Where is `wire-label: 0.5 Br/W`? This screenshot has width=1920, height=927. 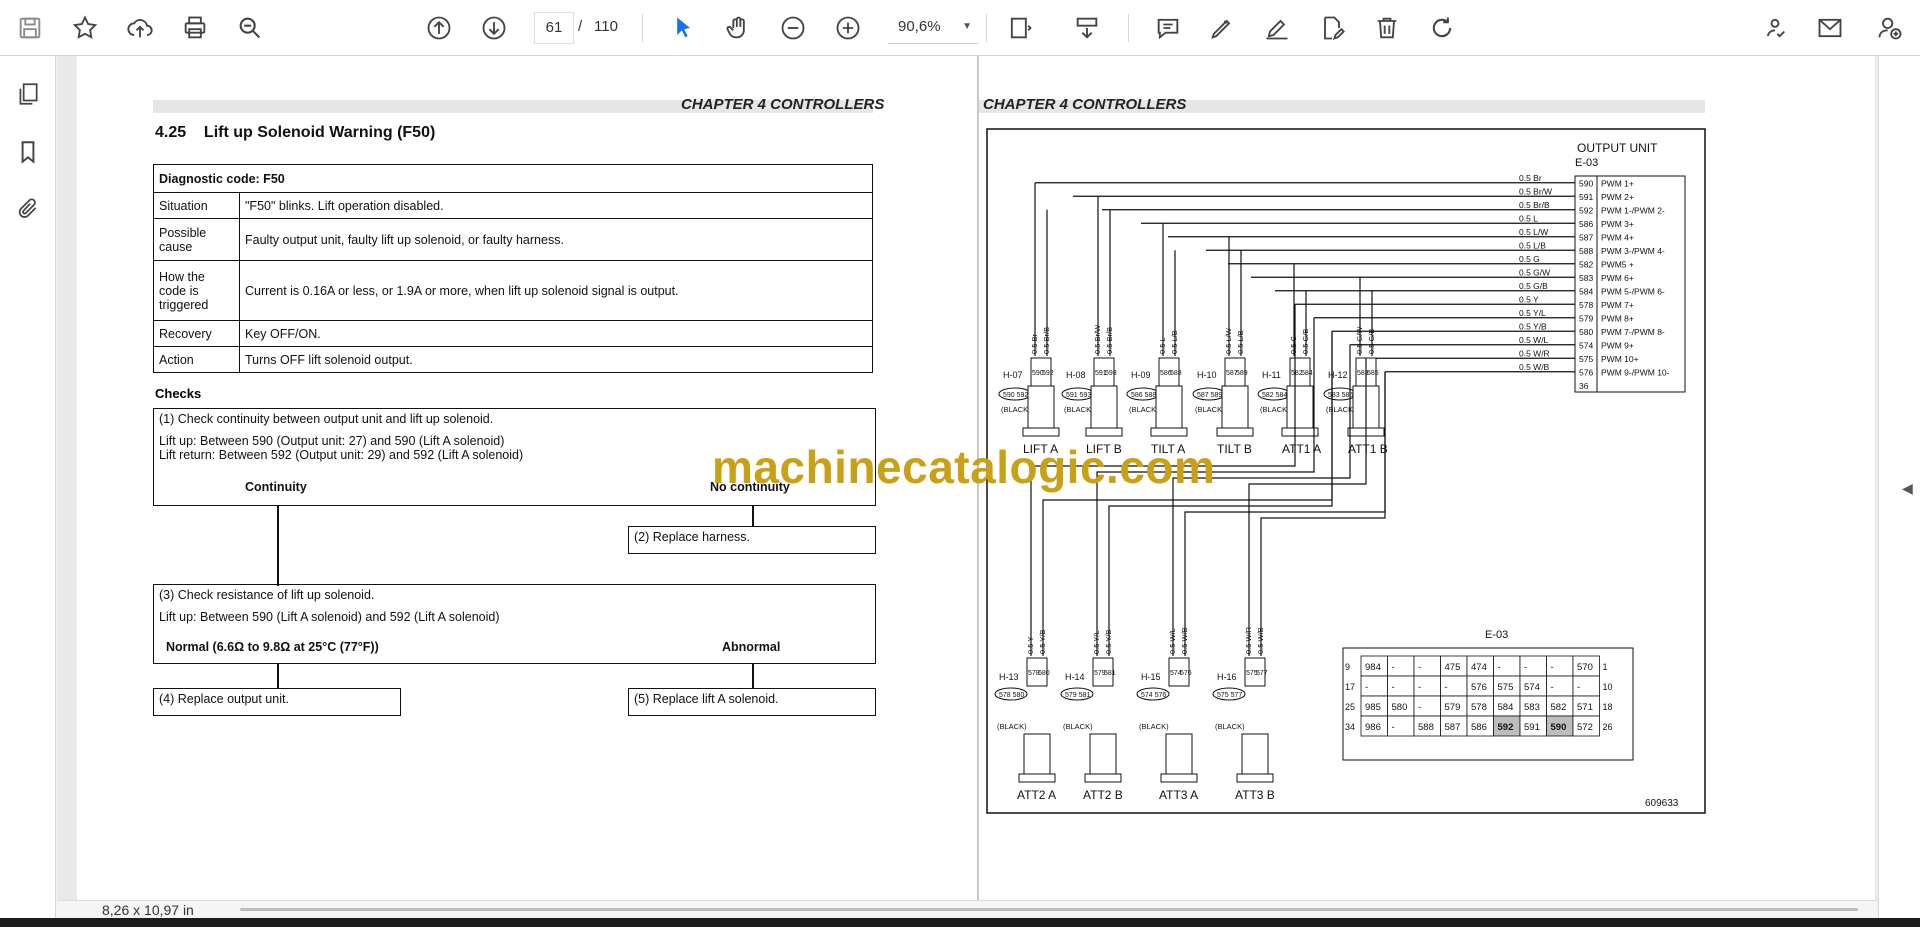 wire-label: 0.5 Br/W is located at coordinates (1097, 339).